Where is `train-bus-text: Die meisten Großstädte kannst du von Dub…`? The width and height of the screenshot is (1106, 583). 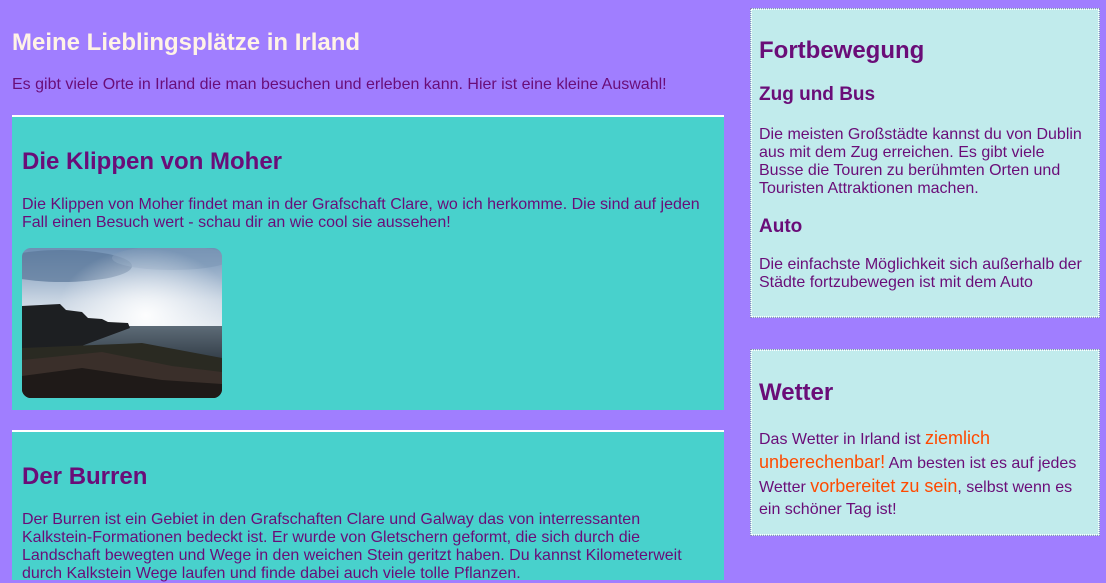
train-bus-text: Die meisten Großstädte kannst du von Dub… is located at coordinates (920, 161).